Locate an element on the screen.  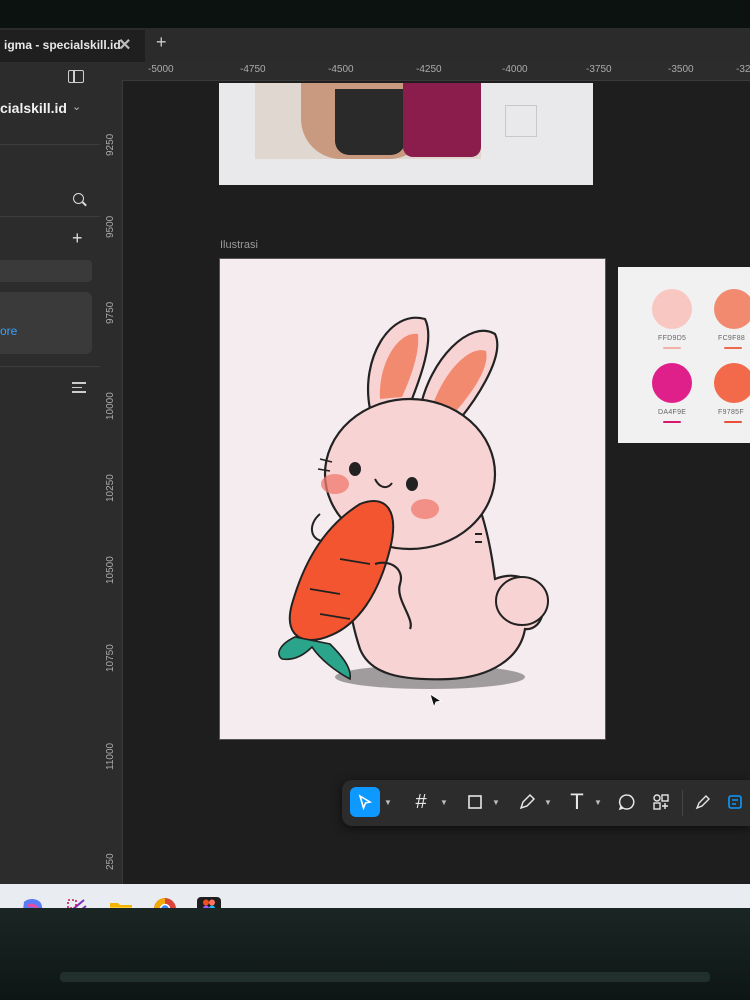
ruler-tick: 10500 is located at coordinates (110, 570).